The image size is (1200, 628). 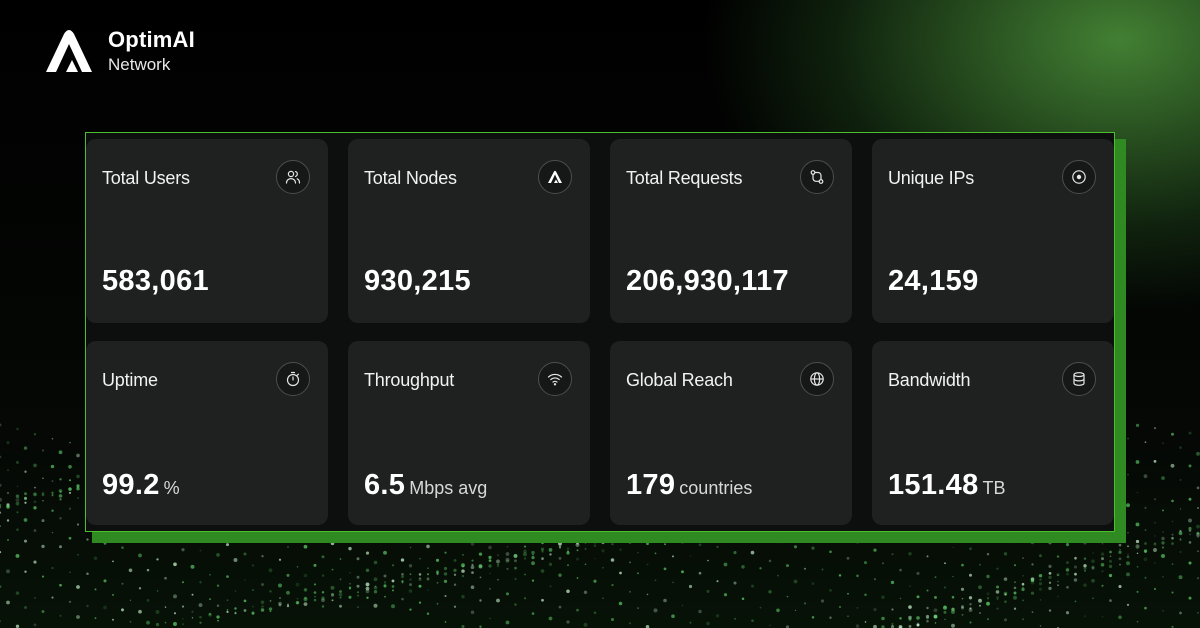 What do you see at coordinates (409, 380) in the screenshot?
I see `stat-title: Throughput` at bounding box center [409, 380].